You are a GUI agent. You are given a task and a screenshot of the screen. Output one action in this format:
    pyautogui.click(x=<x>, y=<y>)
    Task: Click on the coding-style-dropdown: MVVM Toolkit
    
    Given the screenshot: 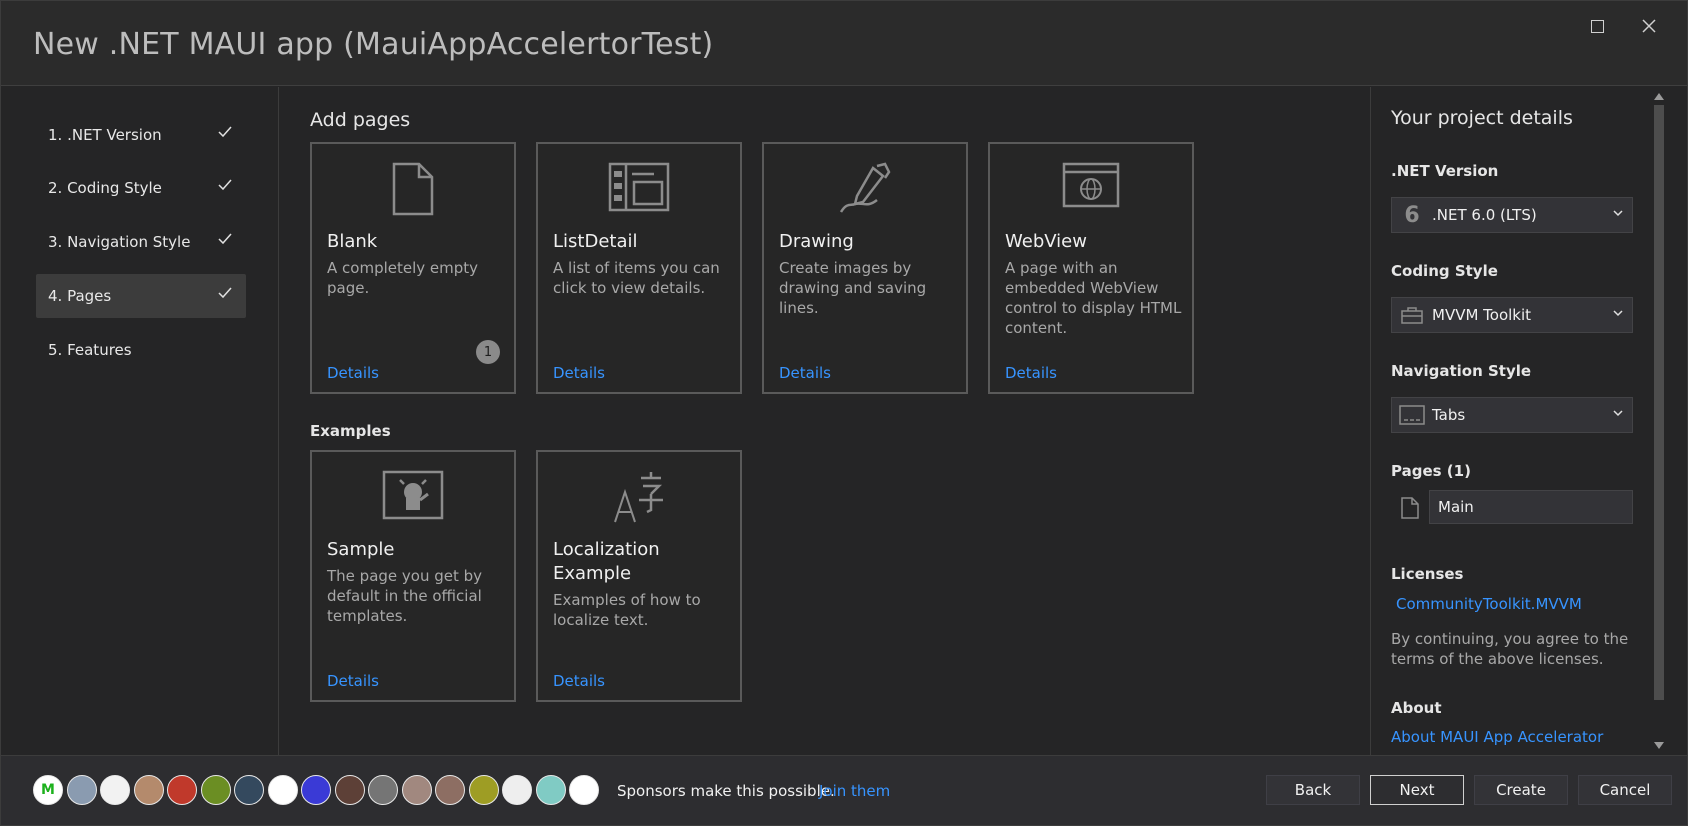 What is the action you would take?
    pyautogui.click(x=1512, y=315)
    